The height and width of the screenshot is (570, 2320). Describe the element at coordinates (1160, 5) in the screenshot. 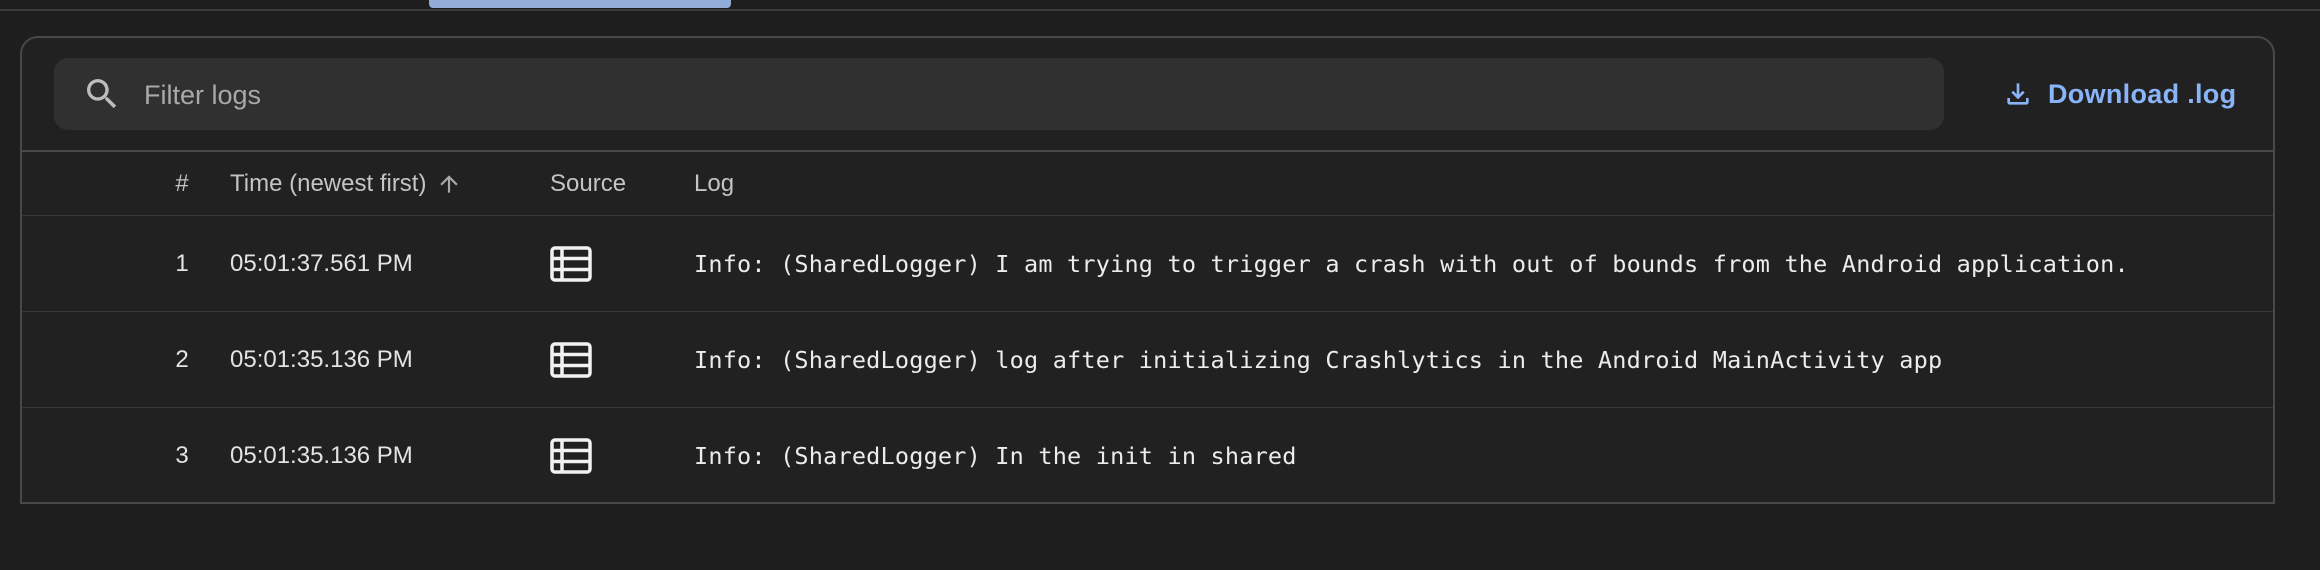

I see `top-tab-strip` at that location.